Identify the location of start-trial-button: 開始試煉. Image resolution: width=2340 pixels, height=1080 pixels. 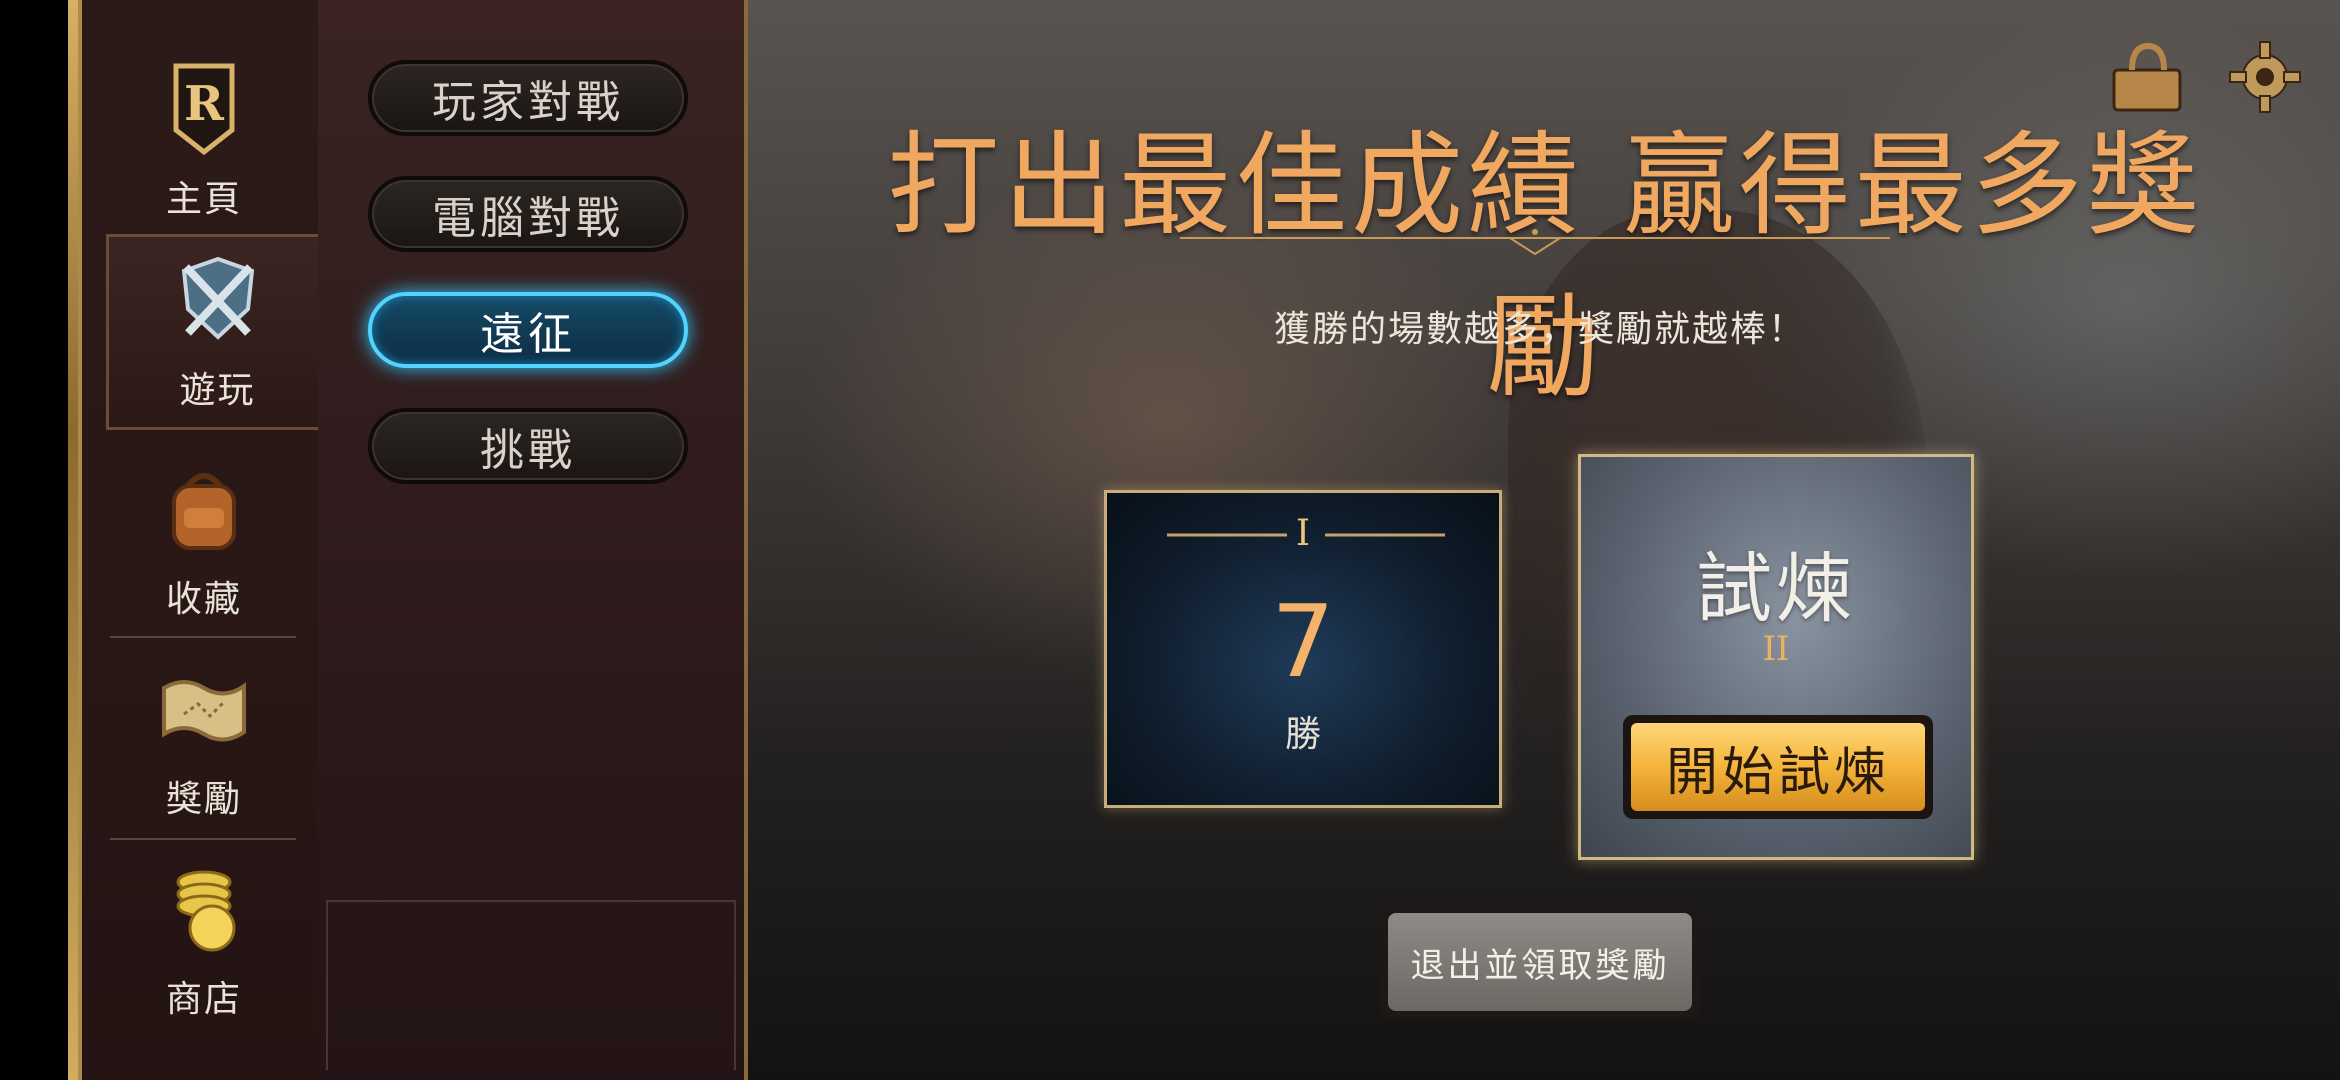
(1778, 767).